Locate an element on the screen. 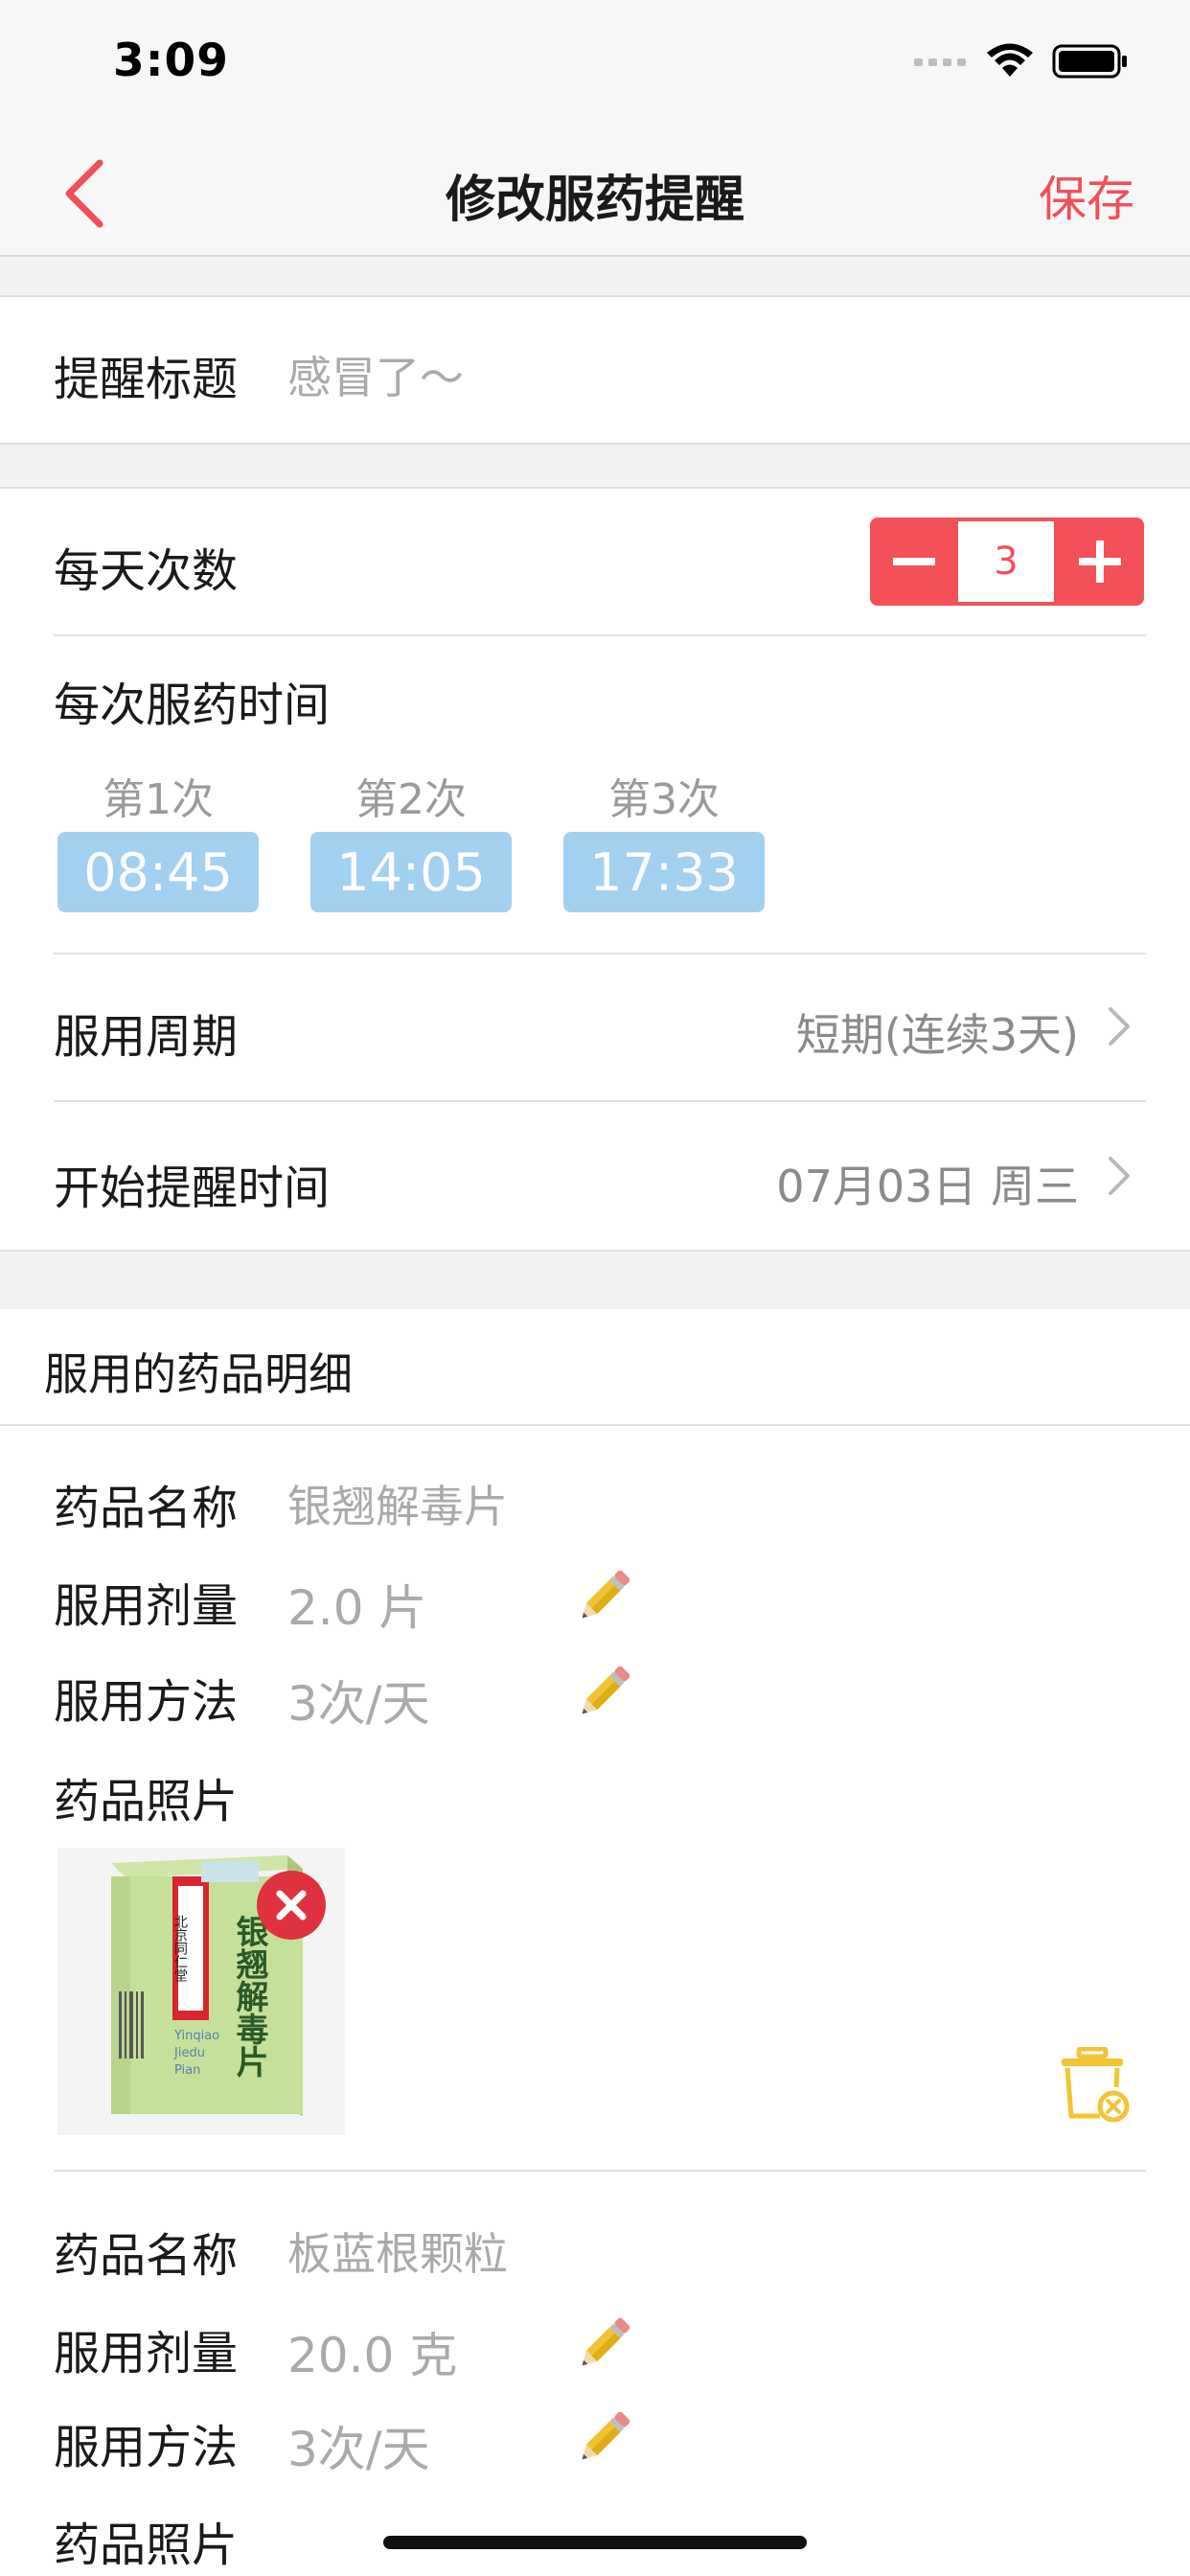  details-header: 服用的药品明细 is located at coordinates (199, 1374).